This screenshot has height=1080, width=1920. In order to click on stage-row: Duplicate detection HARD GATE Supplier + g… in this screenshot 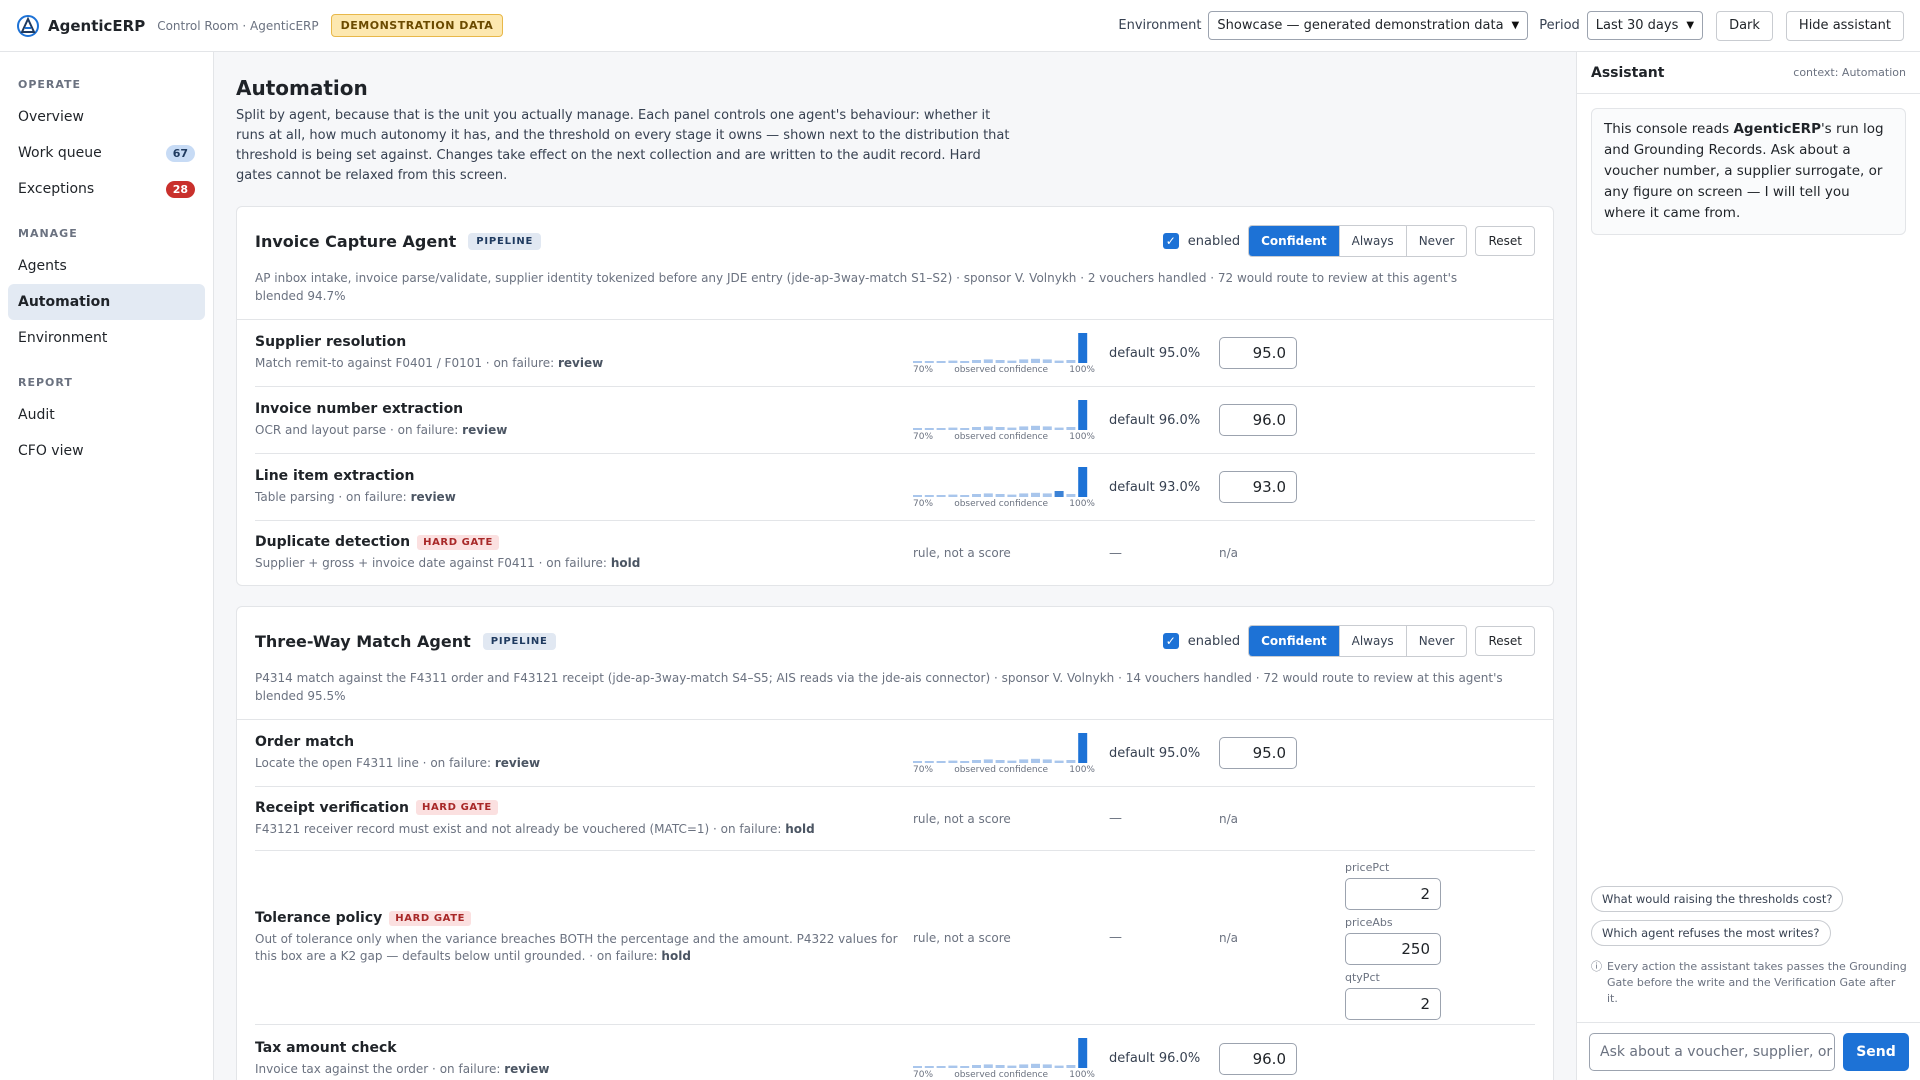, I will do `click(895, 553)`.